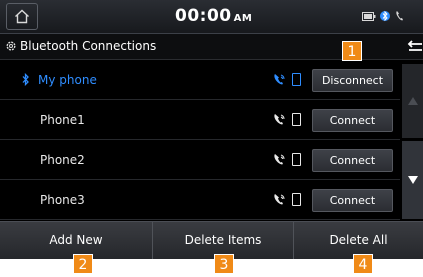 The height and width of the screenshot is (277, 423). I want to click on home-icon, so click(22, 16).